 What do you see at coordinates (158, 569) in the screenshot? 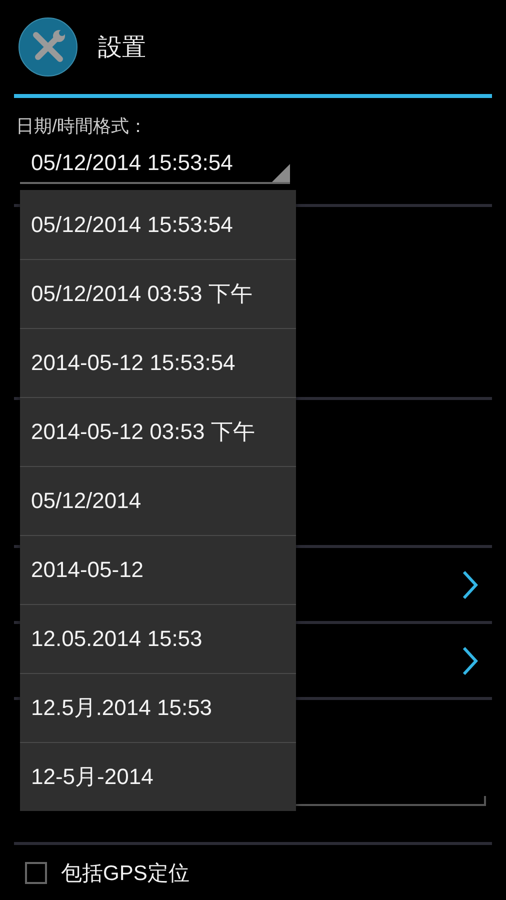
I see `menu-option: 2014-05-12` at bounding box center [158, 569].